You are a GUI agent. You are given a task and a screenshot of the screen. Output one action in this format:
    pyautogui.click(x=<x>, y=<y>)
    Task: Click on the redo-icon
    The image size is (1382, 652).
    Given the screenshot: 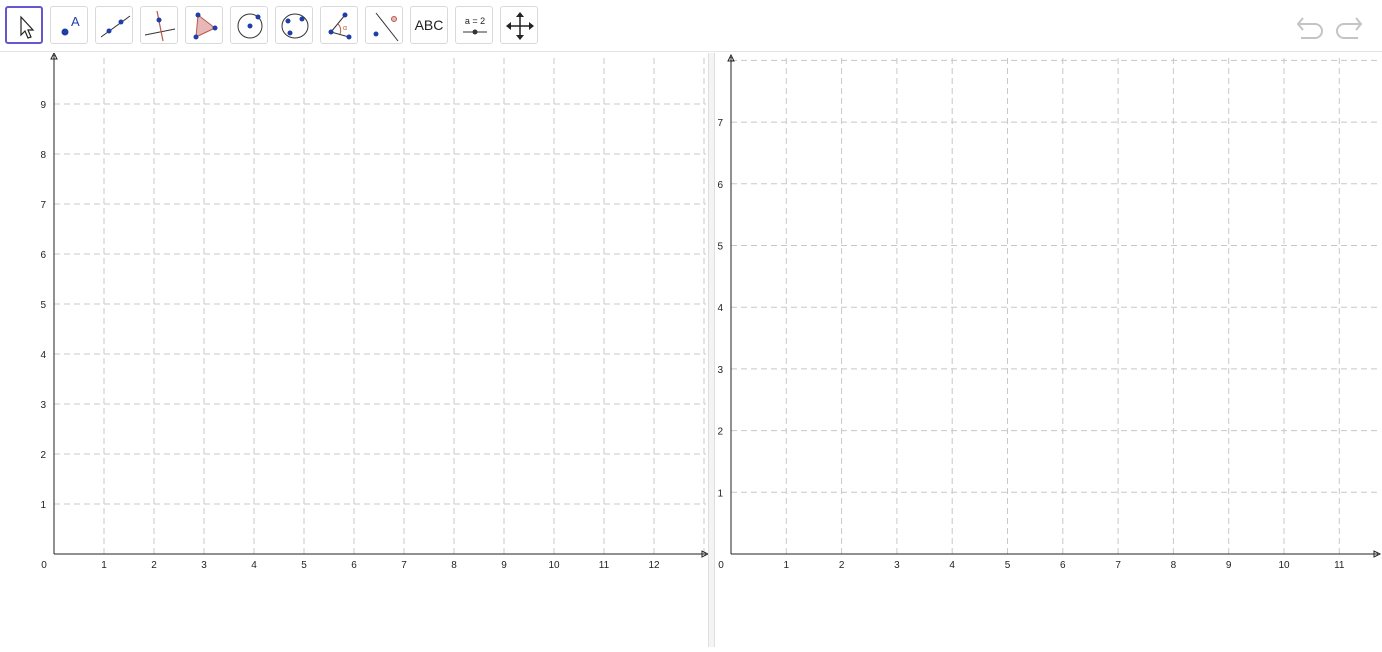 What is the action you would take?
    pyautogui.click(x=1349, y=28)
    